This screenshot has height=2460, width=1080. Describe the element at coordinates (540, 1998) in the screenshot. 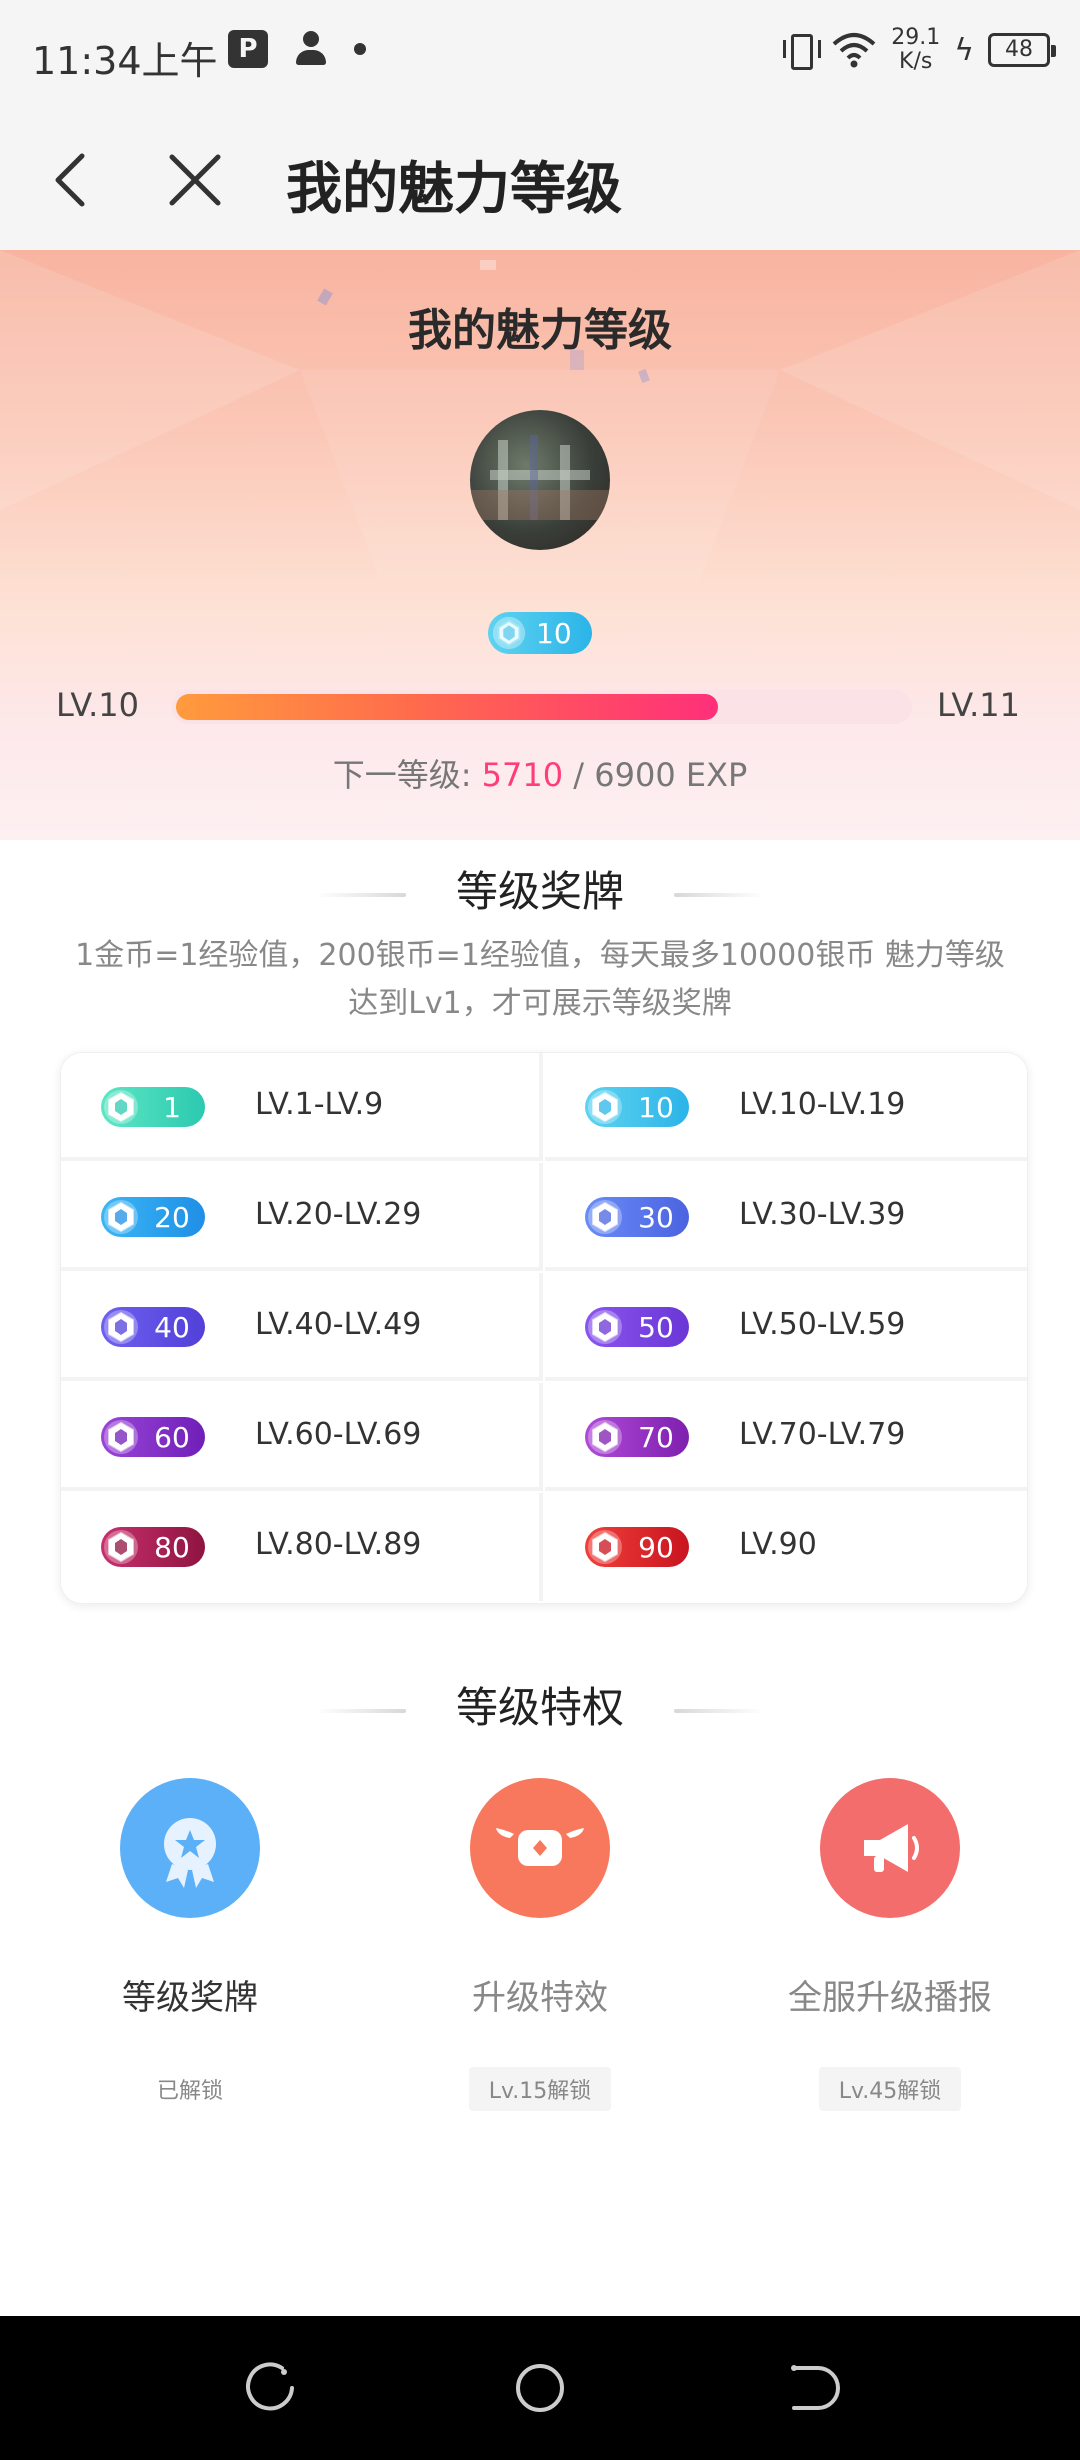

I see `privilege-name: 升级特效` at that location.